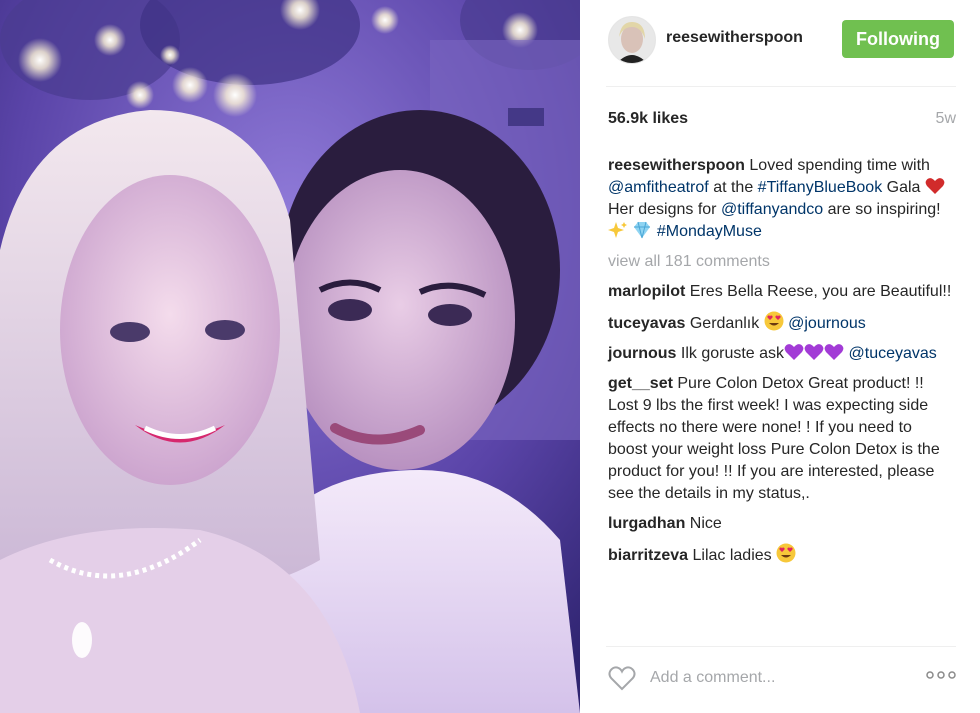 The width and height of the screenshot is (980, 713). What do you see at coordinates (827, 323) in the screenshot?
I see `mention-link: @journous` at bounding box center [827, 323].